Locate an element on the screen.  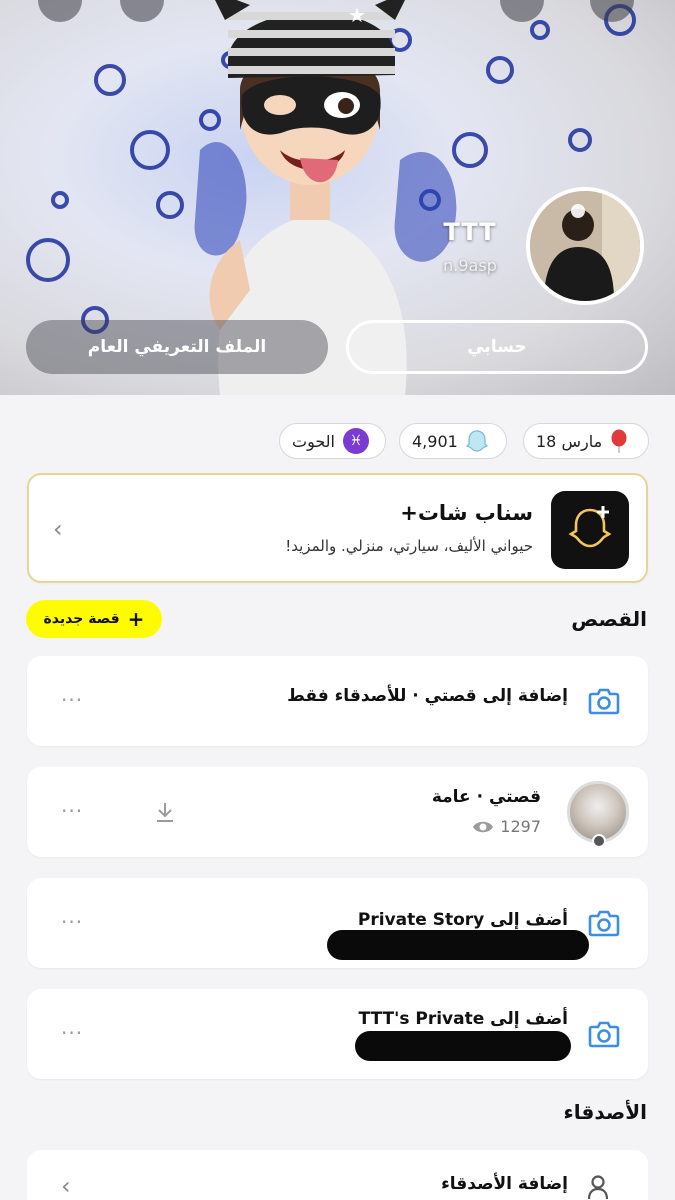
story-label: أضف إلى TTT's Private is located at coordinates (463, 1019).